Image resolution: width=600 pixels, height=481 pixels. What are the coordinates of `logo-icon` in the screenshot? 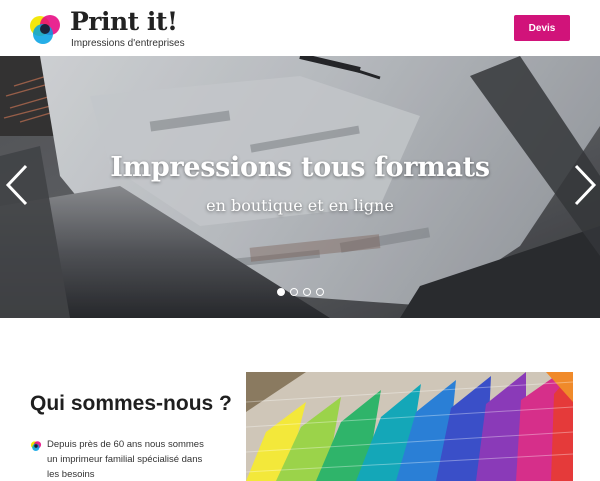 It's located at (46, 30).